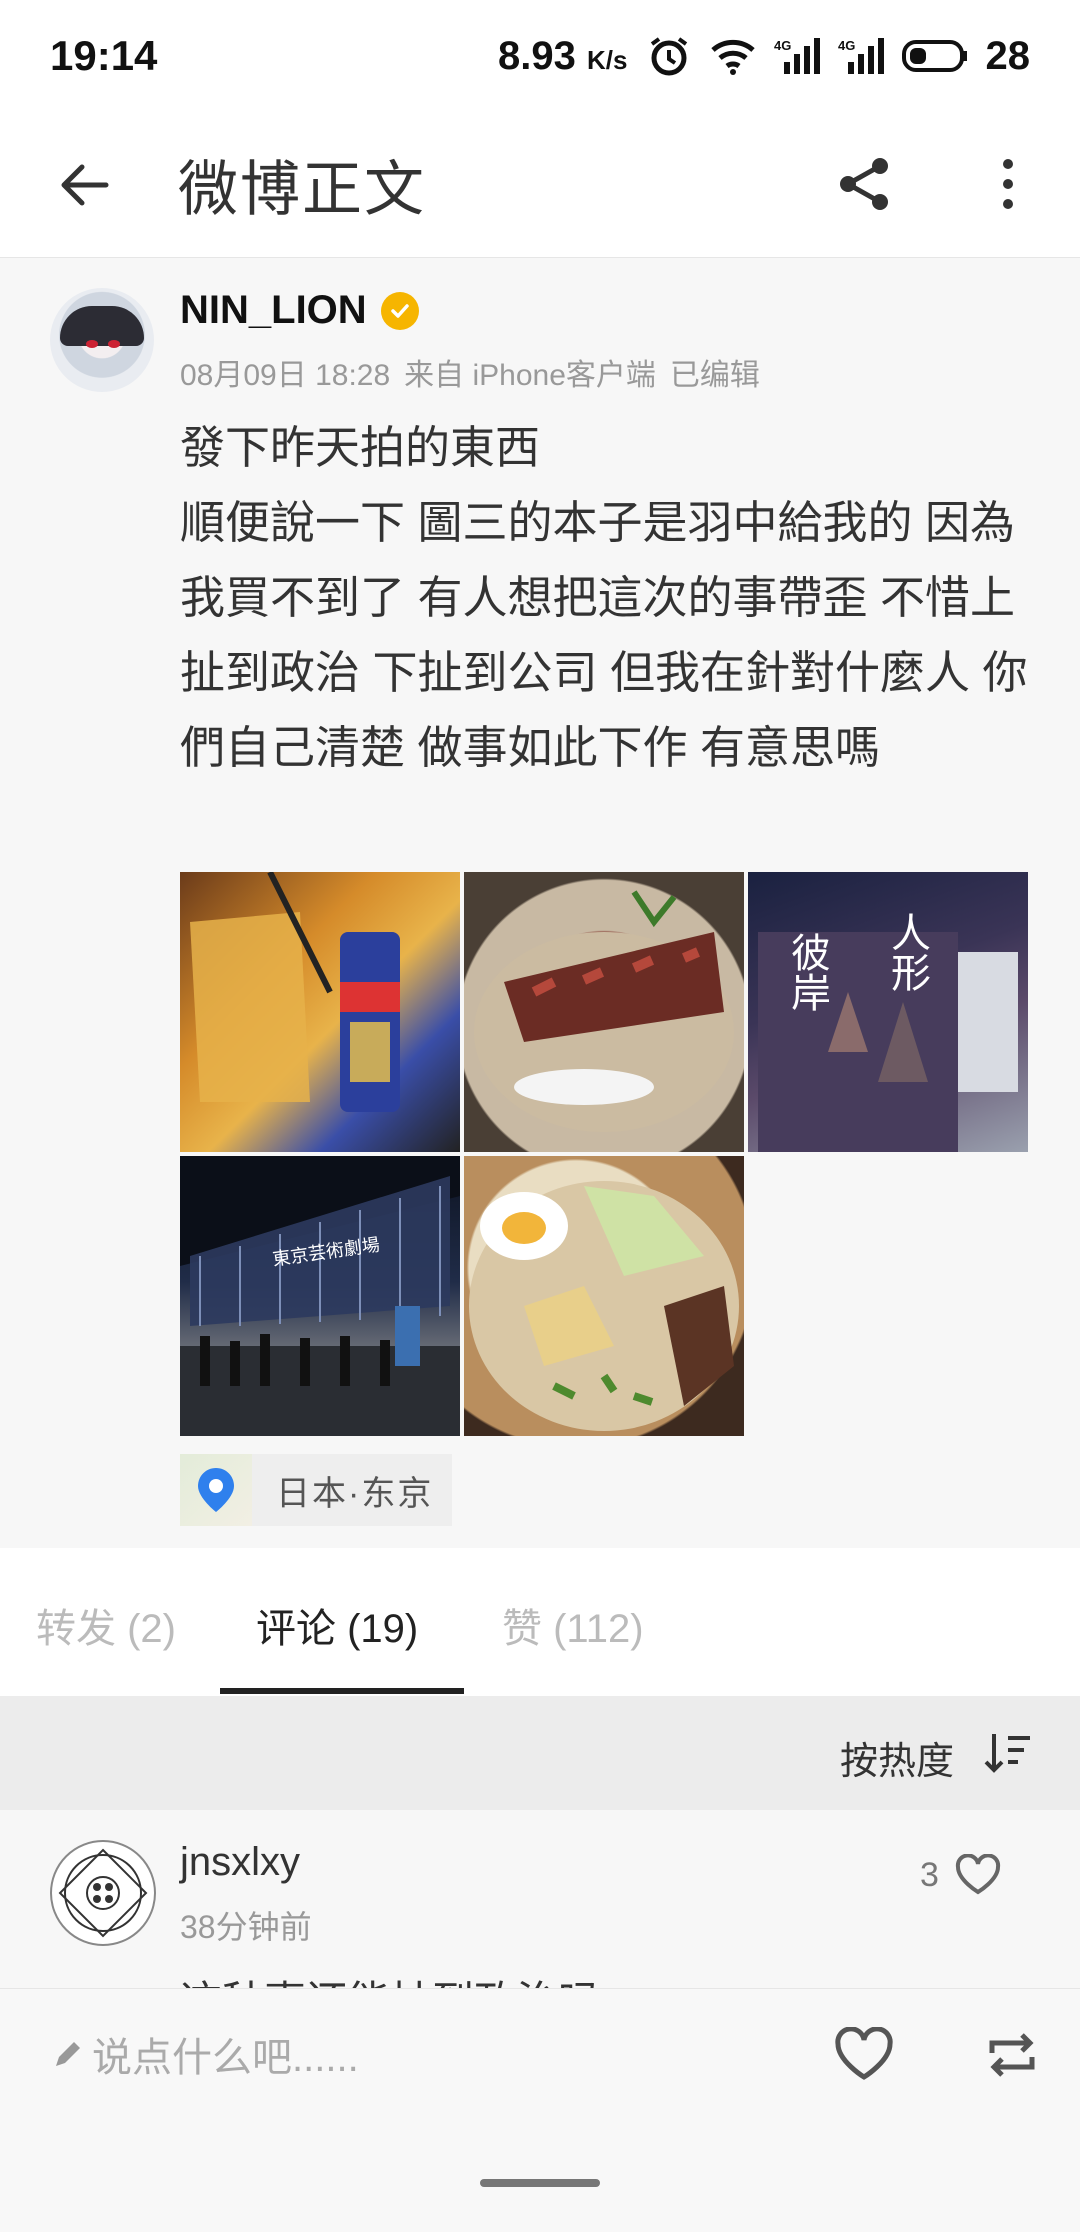  Describe the element at coordinates (563, 55) in the screenshot. I see `network-speed: 8.93 K/s` at that location.